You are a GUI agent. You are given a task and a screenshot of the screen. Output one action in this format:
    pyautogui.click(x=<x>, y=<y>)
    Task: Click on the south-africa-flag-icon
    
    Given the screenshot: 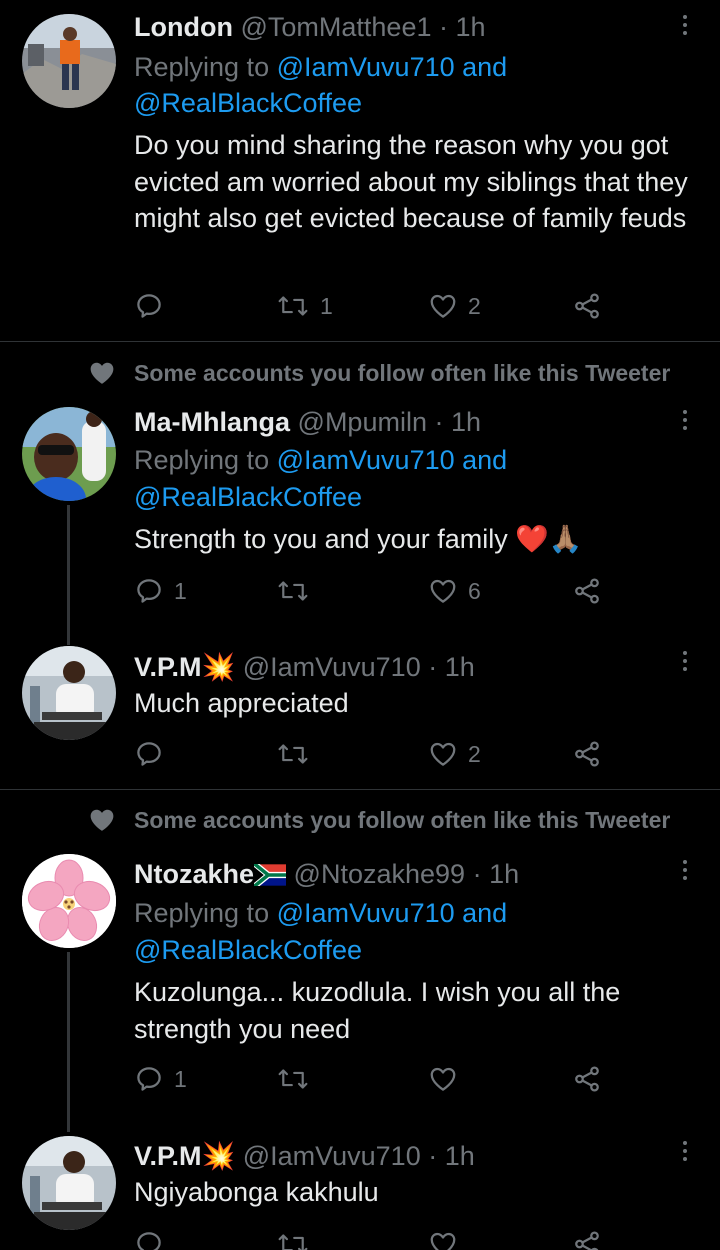 What is the action you would take?
    pyautogui.click(x=270, y=875)
    